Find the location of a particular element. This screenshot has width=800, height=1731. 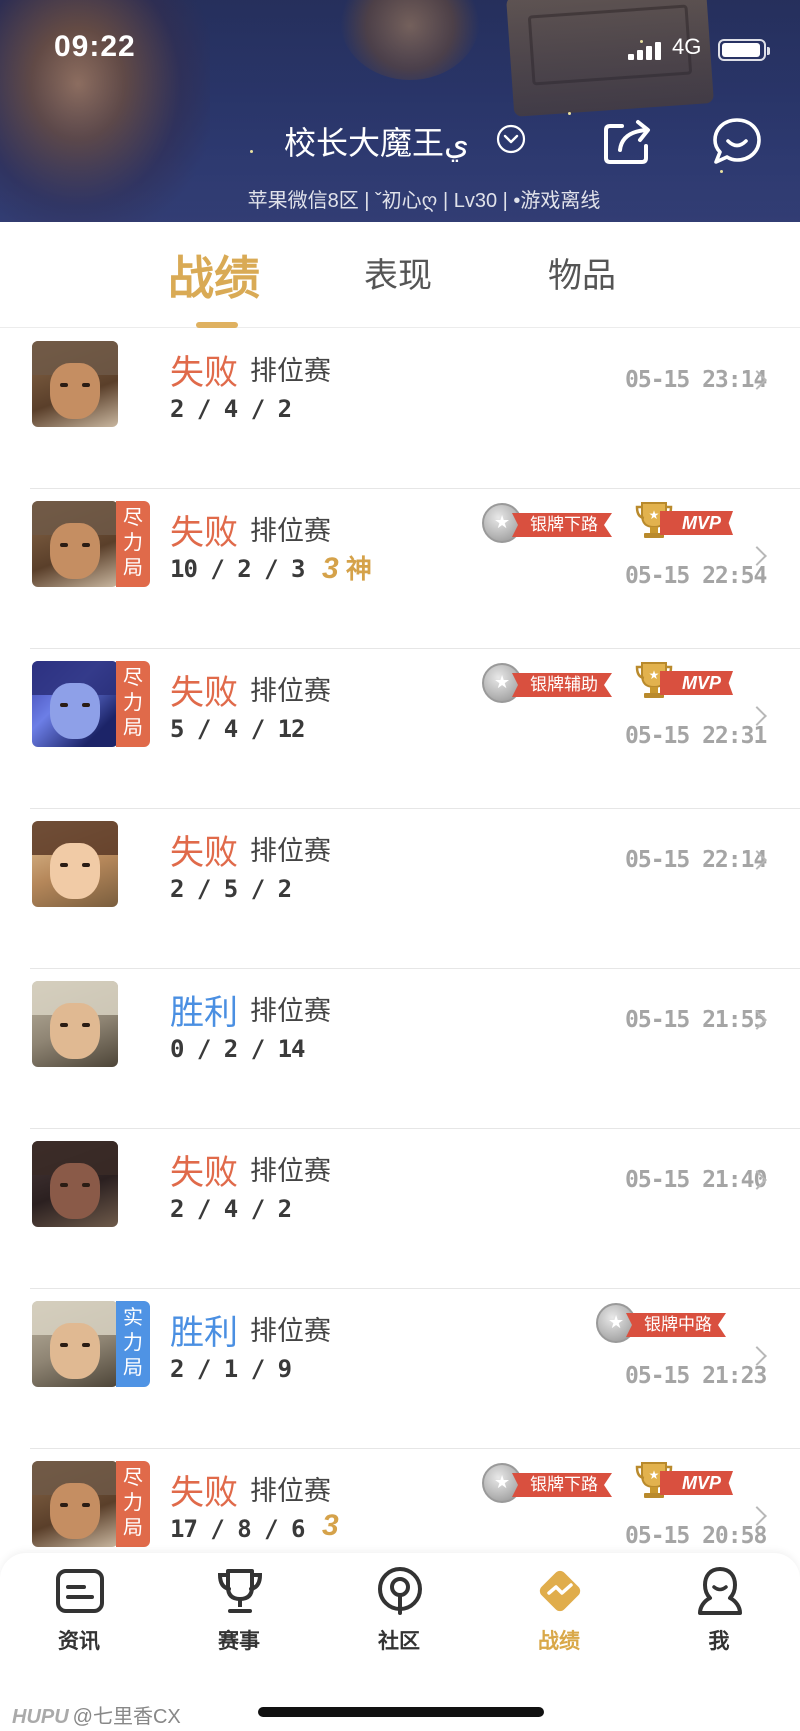

match-time: 05-15 22:31 is located at coordinates (696, 736).